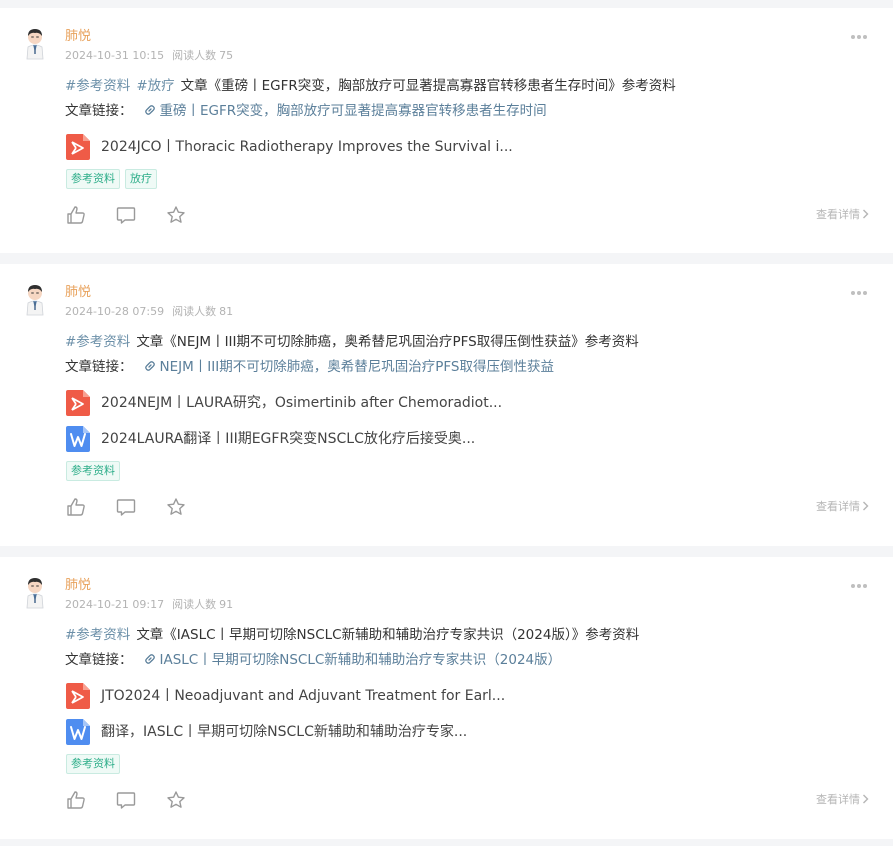 Image resolution: width=893 pixels, height=846 pixels. What do you see at coordinates (115, 311) in the screenshot?
I see `post-date: 2024-10-28 07:59` at bounding box center [115, 311].